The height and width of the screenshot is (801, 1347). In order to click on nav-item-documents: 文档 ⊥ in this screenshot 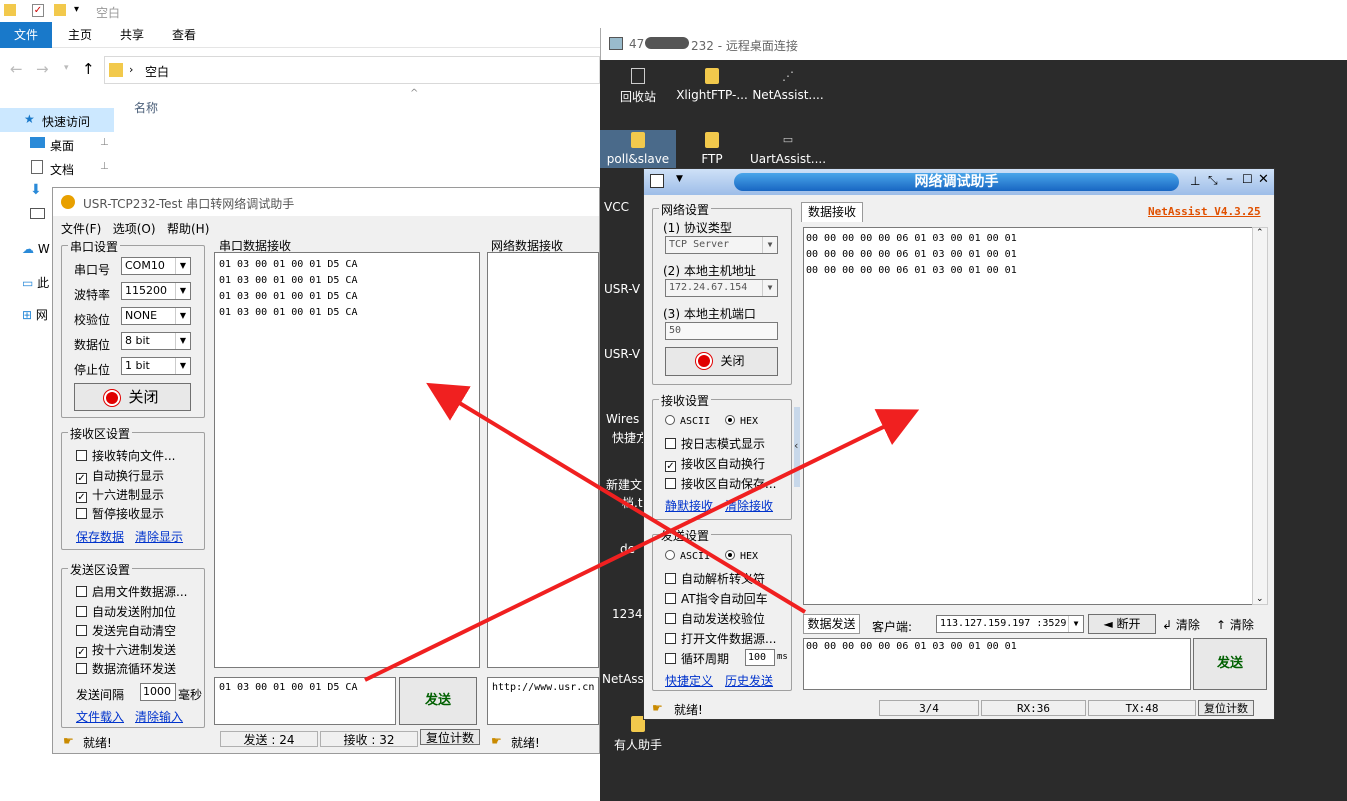, I will do `click(57, 168)`.